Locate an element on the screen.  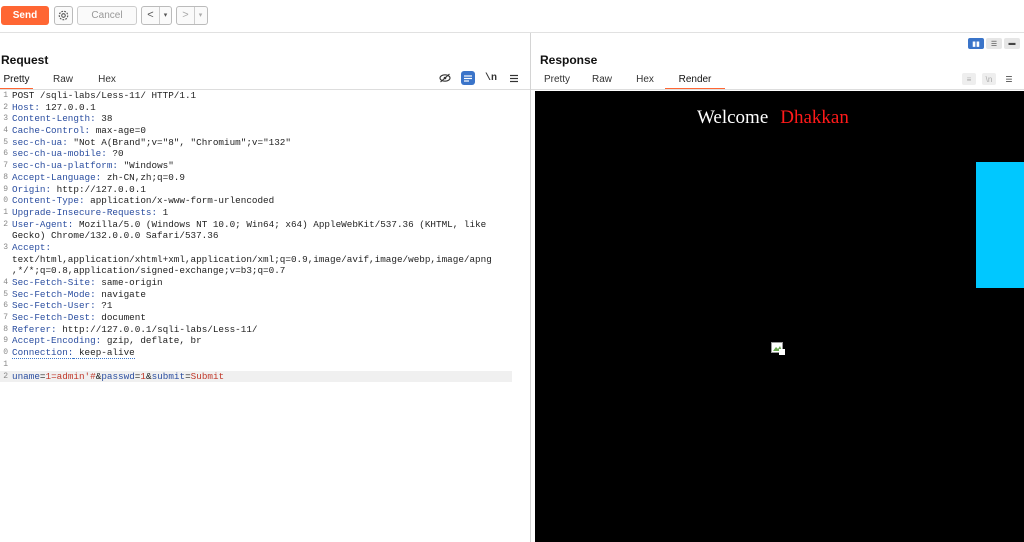
header-name: Sec-Fetch-User: is located at coordinates (54, 306).